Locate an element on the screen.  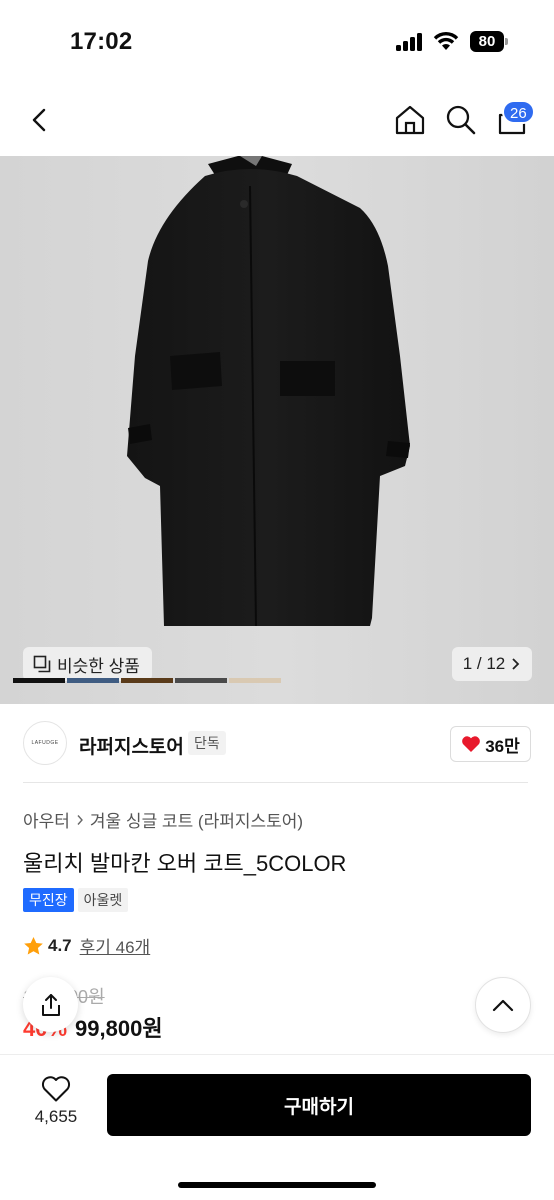
share-button is located at coordinates (50, 1004).